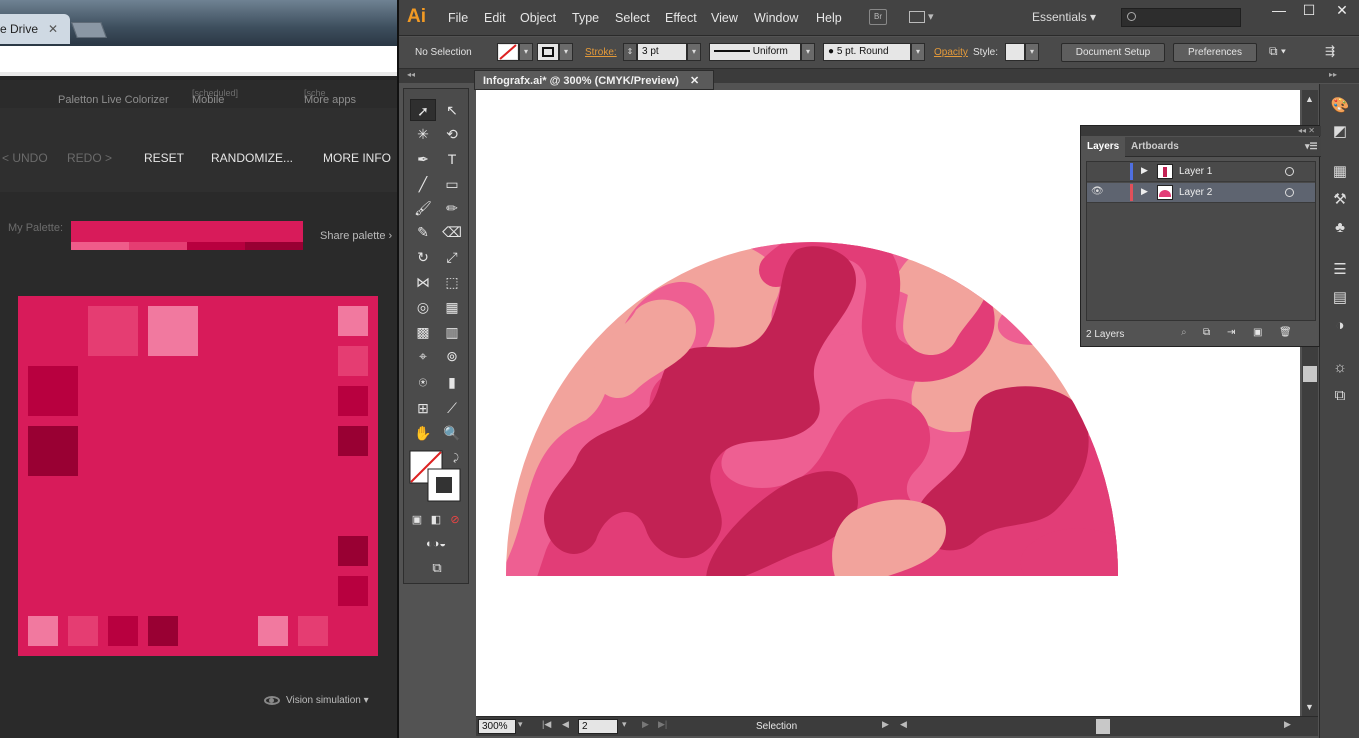 The image size is (1359, 738). Describe the element at coordinates (35, 29) in the screenshot. I see `browser-tab: e Drive ✕` at that location.